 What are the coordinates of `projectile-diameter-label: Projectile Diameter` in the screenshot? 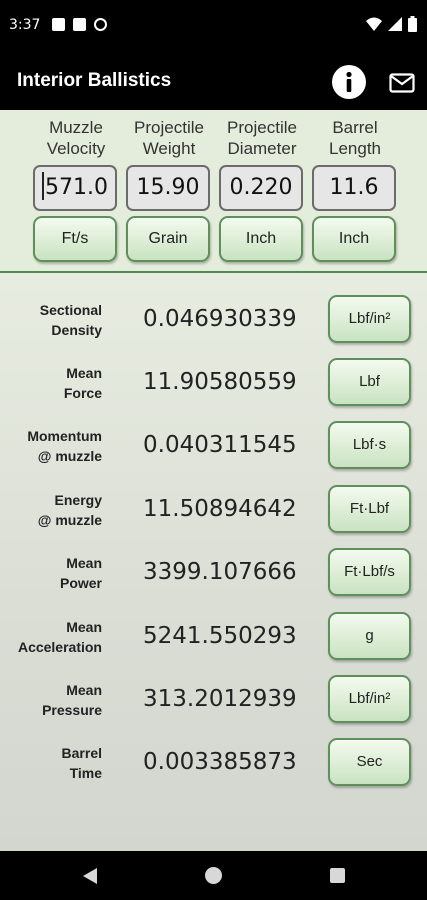 It's located at (262, 139).